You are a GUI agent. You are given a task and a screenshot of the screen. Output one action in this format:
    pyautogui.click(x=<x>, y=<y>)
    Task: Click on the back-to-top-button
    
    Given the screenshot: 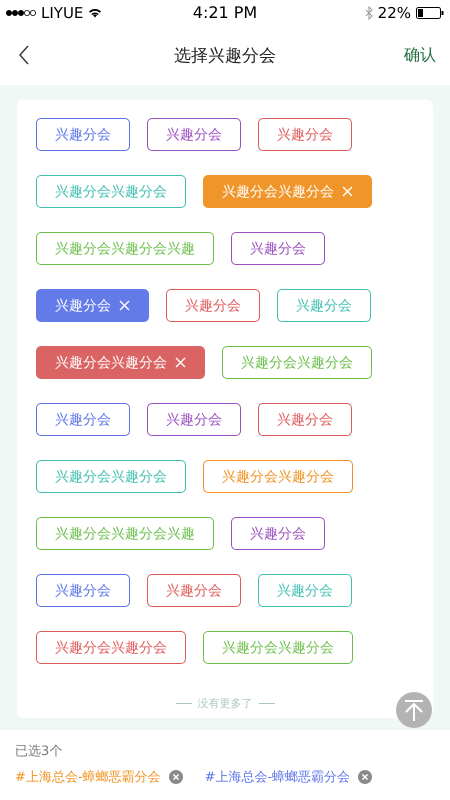 What is the action you would take?
    pyautogui.click(x=414, y=710)
    